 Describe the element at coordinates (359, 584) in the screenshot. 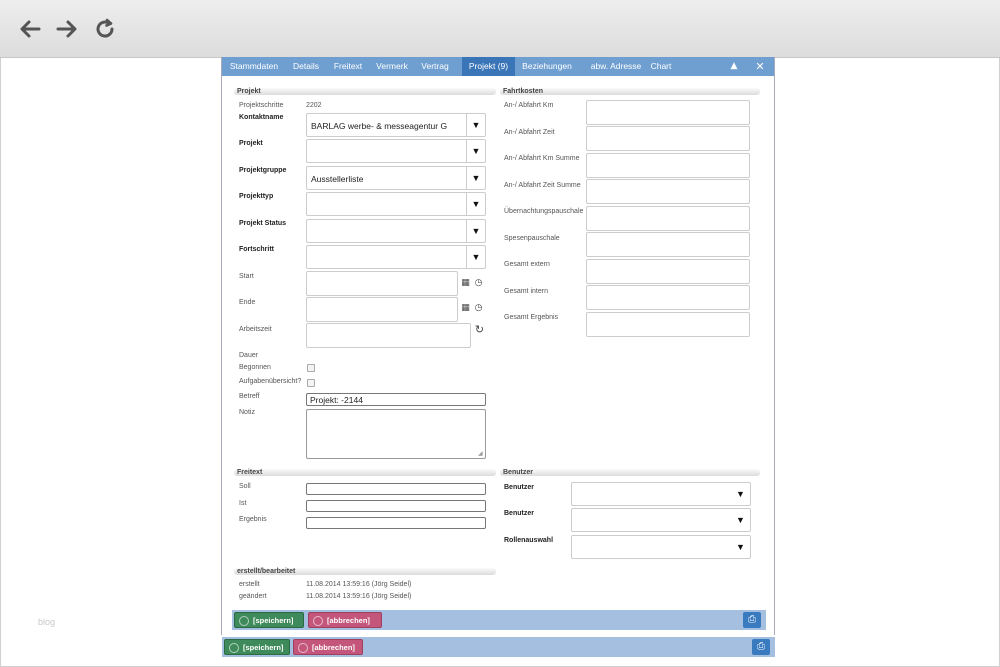

I see `erstellt-value: 11.08.2014 13:59:16 (Jörg Seidel)` at that location.